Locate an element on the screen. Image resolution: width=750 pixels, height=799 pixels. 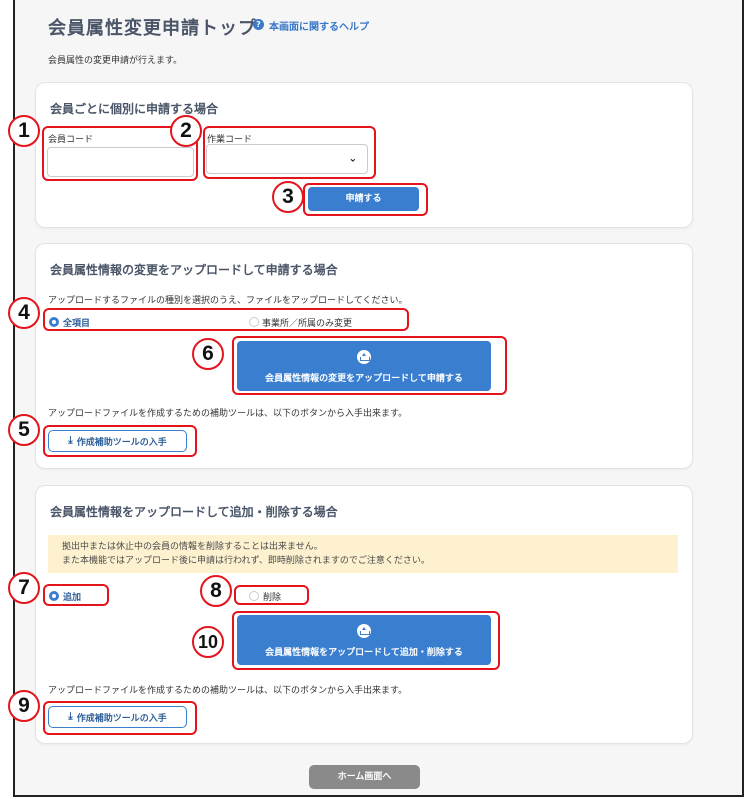
section-title: 会員属性情報の変更をアップロードして申請する場合 is located at coordinates (194, 270).